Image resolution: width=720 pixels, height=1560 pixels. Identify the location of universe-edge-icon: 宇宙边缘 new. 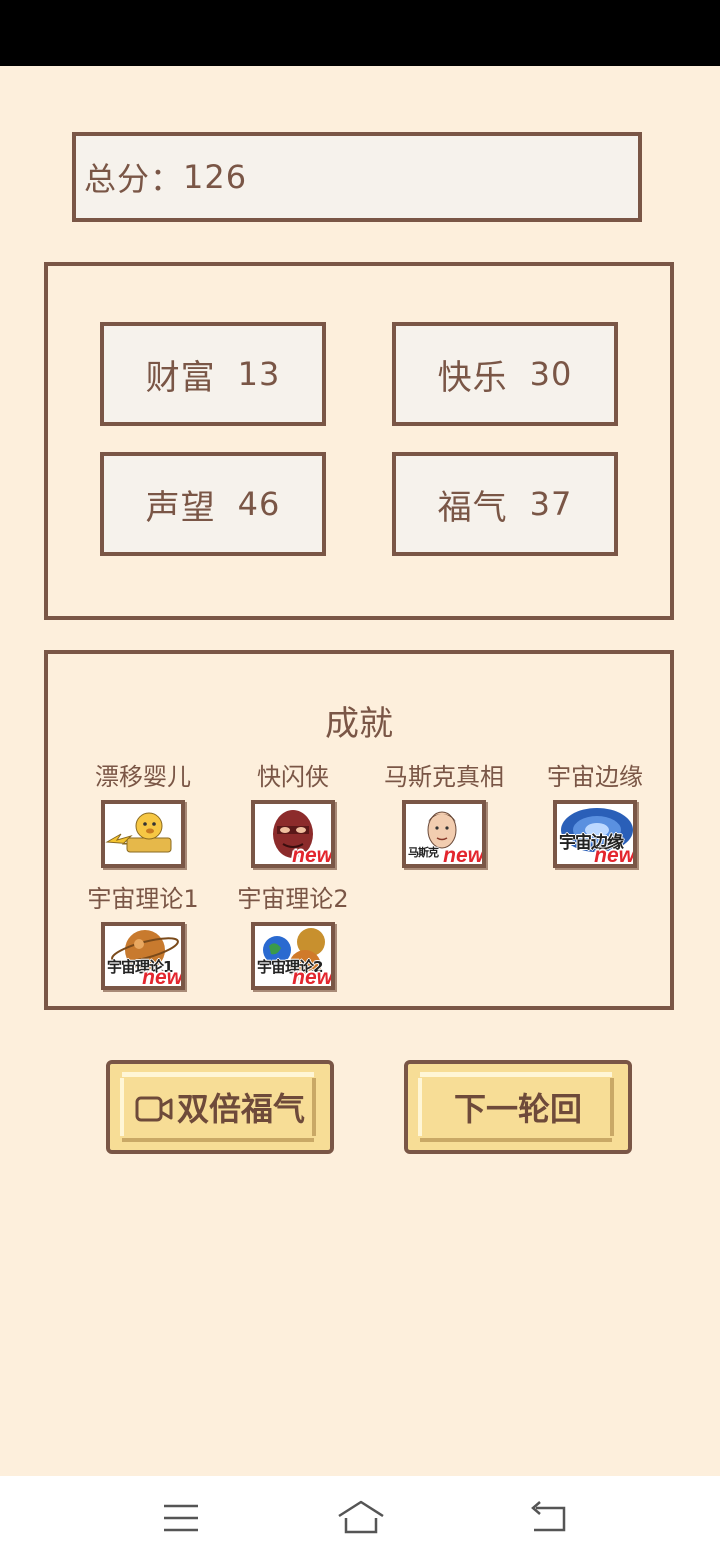
(595, 834).